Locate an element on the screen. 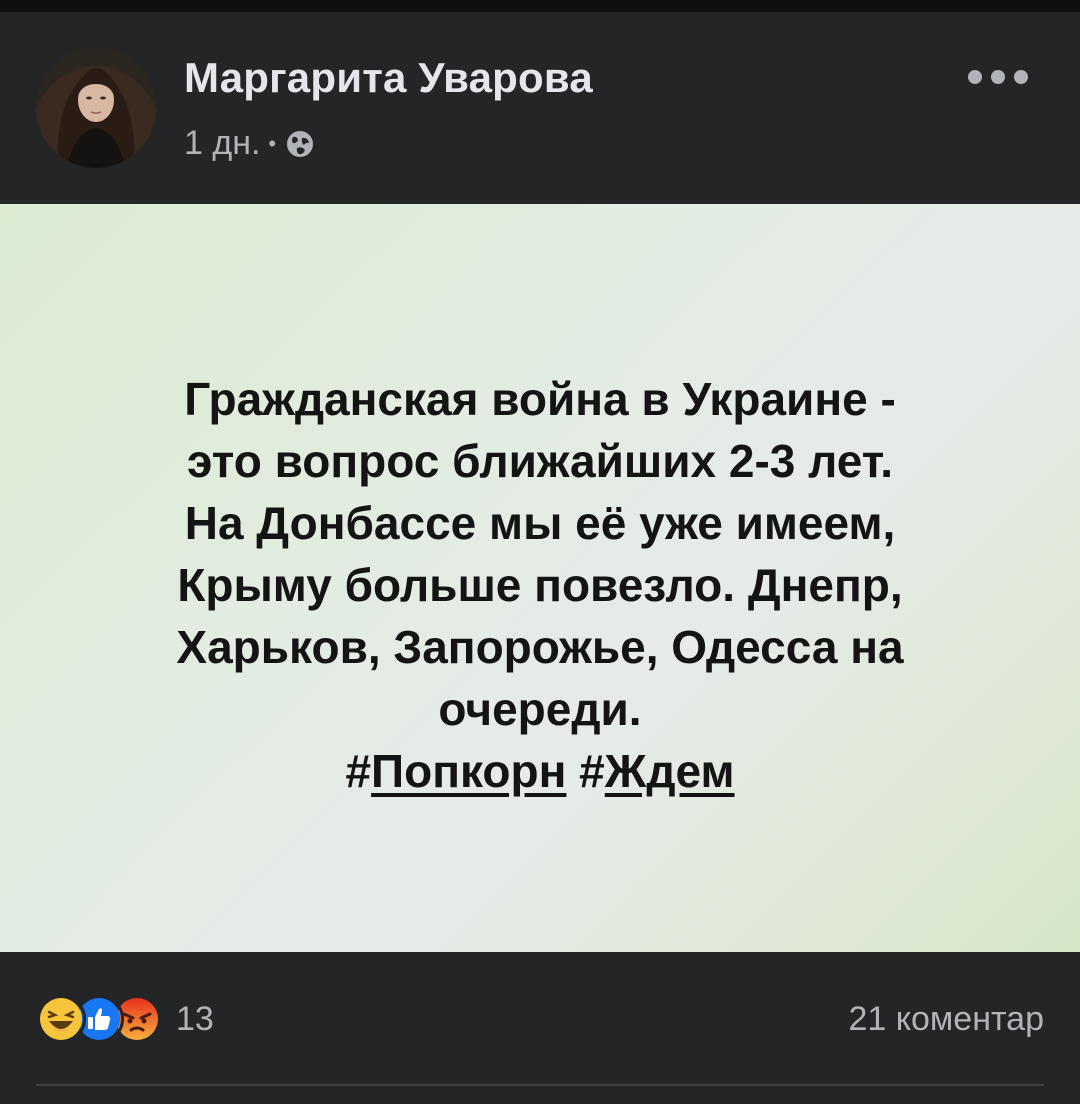 Image resolution: width=1080 pixels, height=1104 pixels. hashtags: #Попкорн #Ждем is located at coordinates (540, 771).